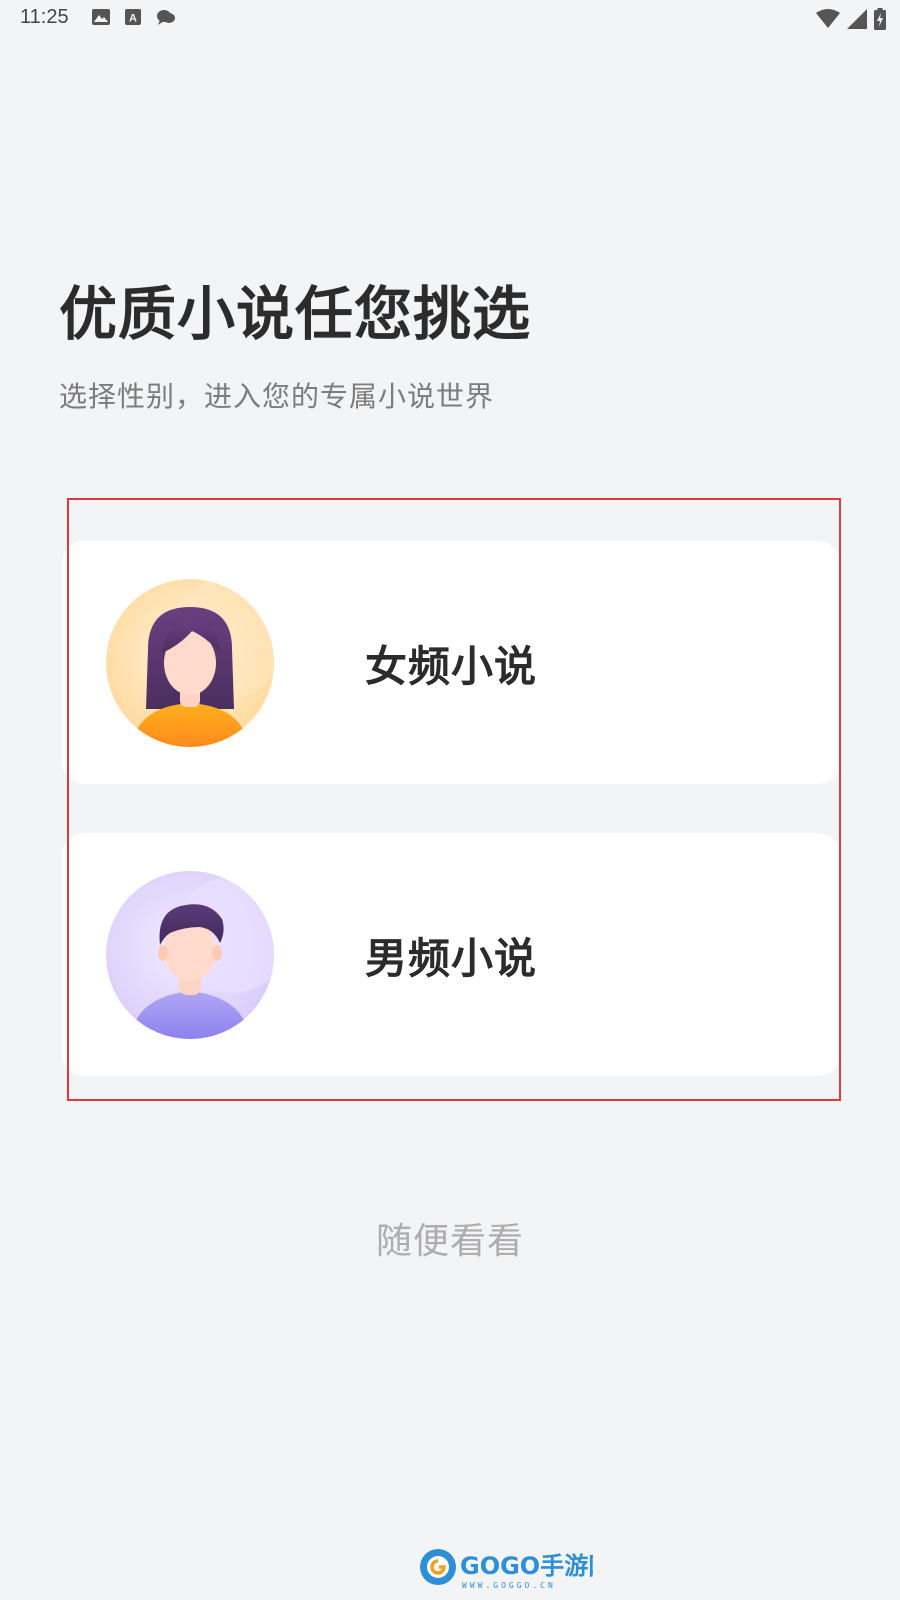 This screenshot has height=1600, width=900. Describe the element at coordinates (277, 396) in the screenshot. I see `page-subtitle: 选择性别，进入您的专属小说世界` at that location.